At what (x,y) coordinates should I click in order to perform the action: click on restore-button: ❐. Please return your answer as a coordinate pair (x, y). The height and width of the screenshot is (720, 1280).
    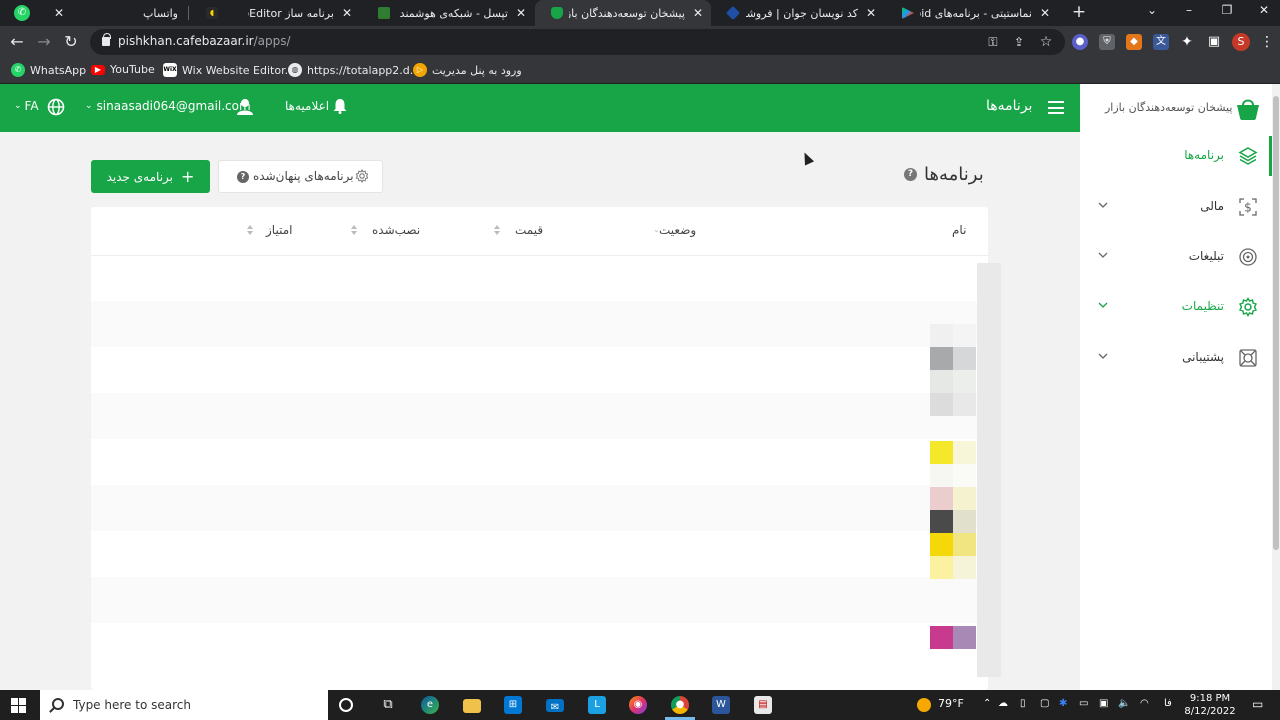
    Looking at the image, I should click on (1227, 10).